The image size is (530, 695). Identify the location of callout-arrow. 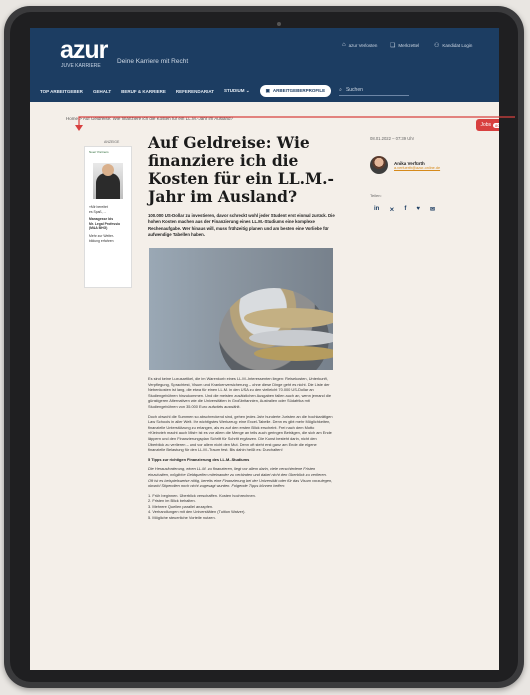
(295, 123).